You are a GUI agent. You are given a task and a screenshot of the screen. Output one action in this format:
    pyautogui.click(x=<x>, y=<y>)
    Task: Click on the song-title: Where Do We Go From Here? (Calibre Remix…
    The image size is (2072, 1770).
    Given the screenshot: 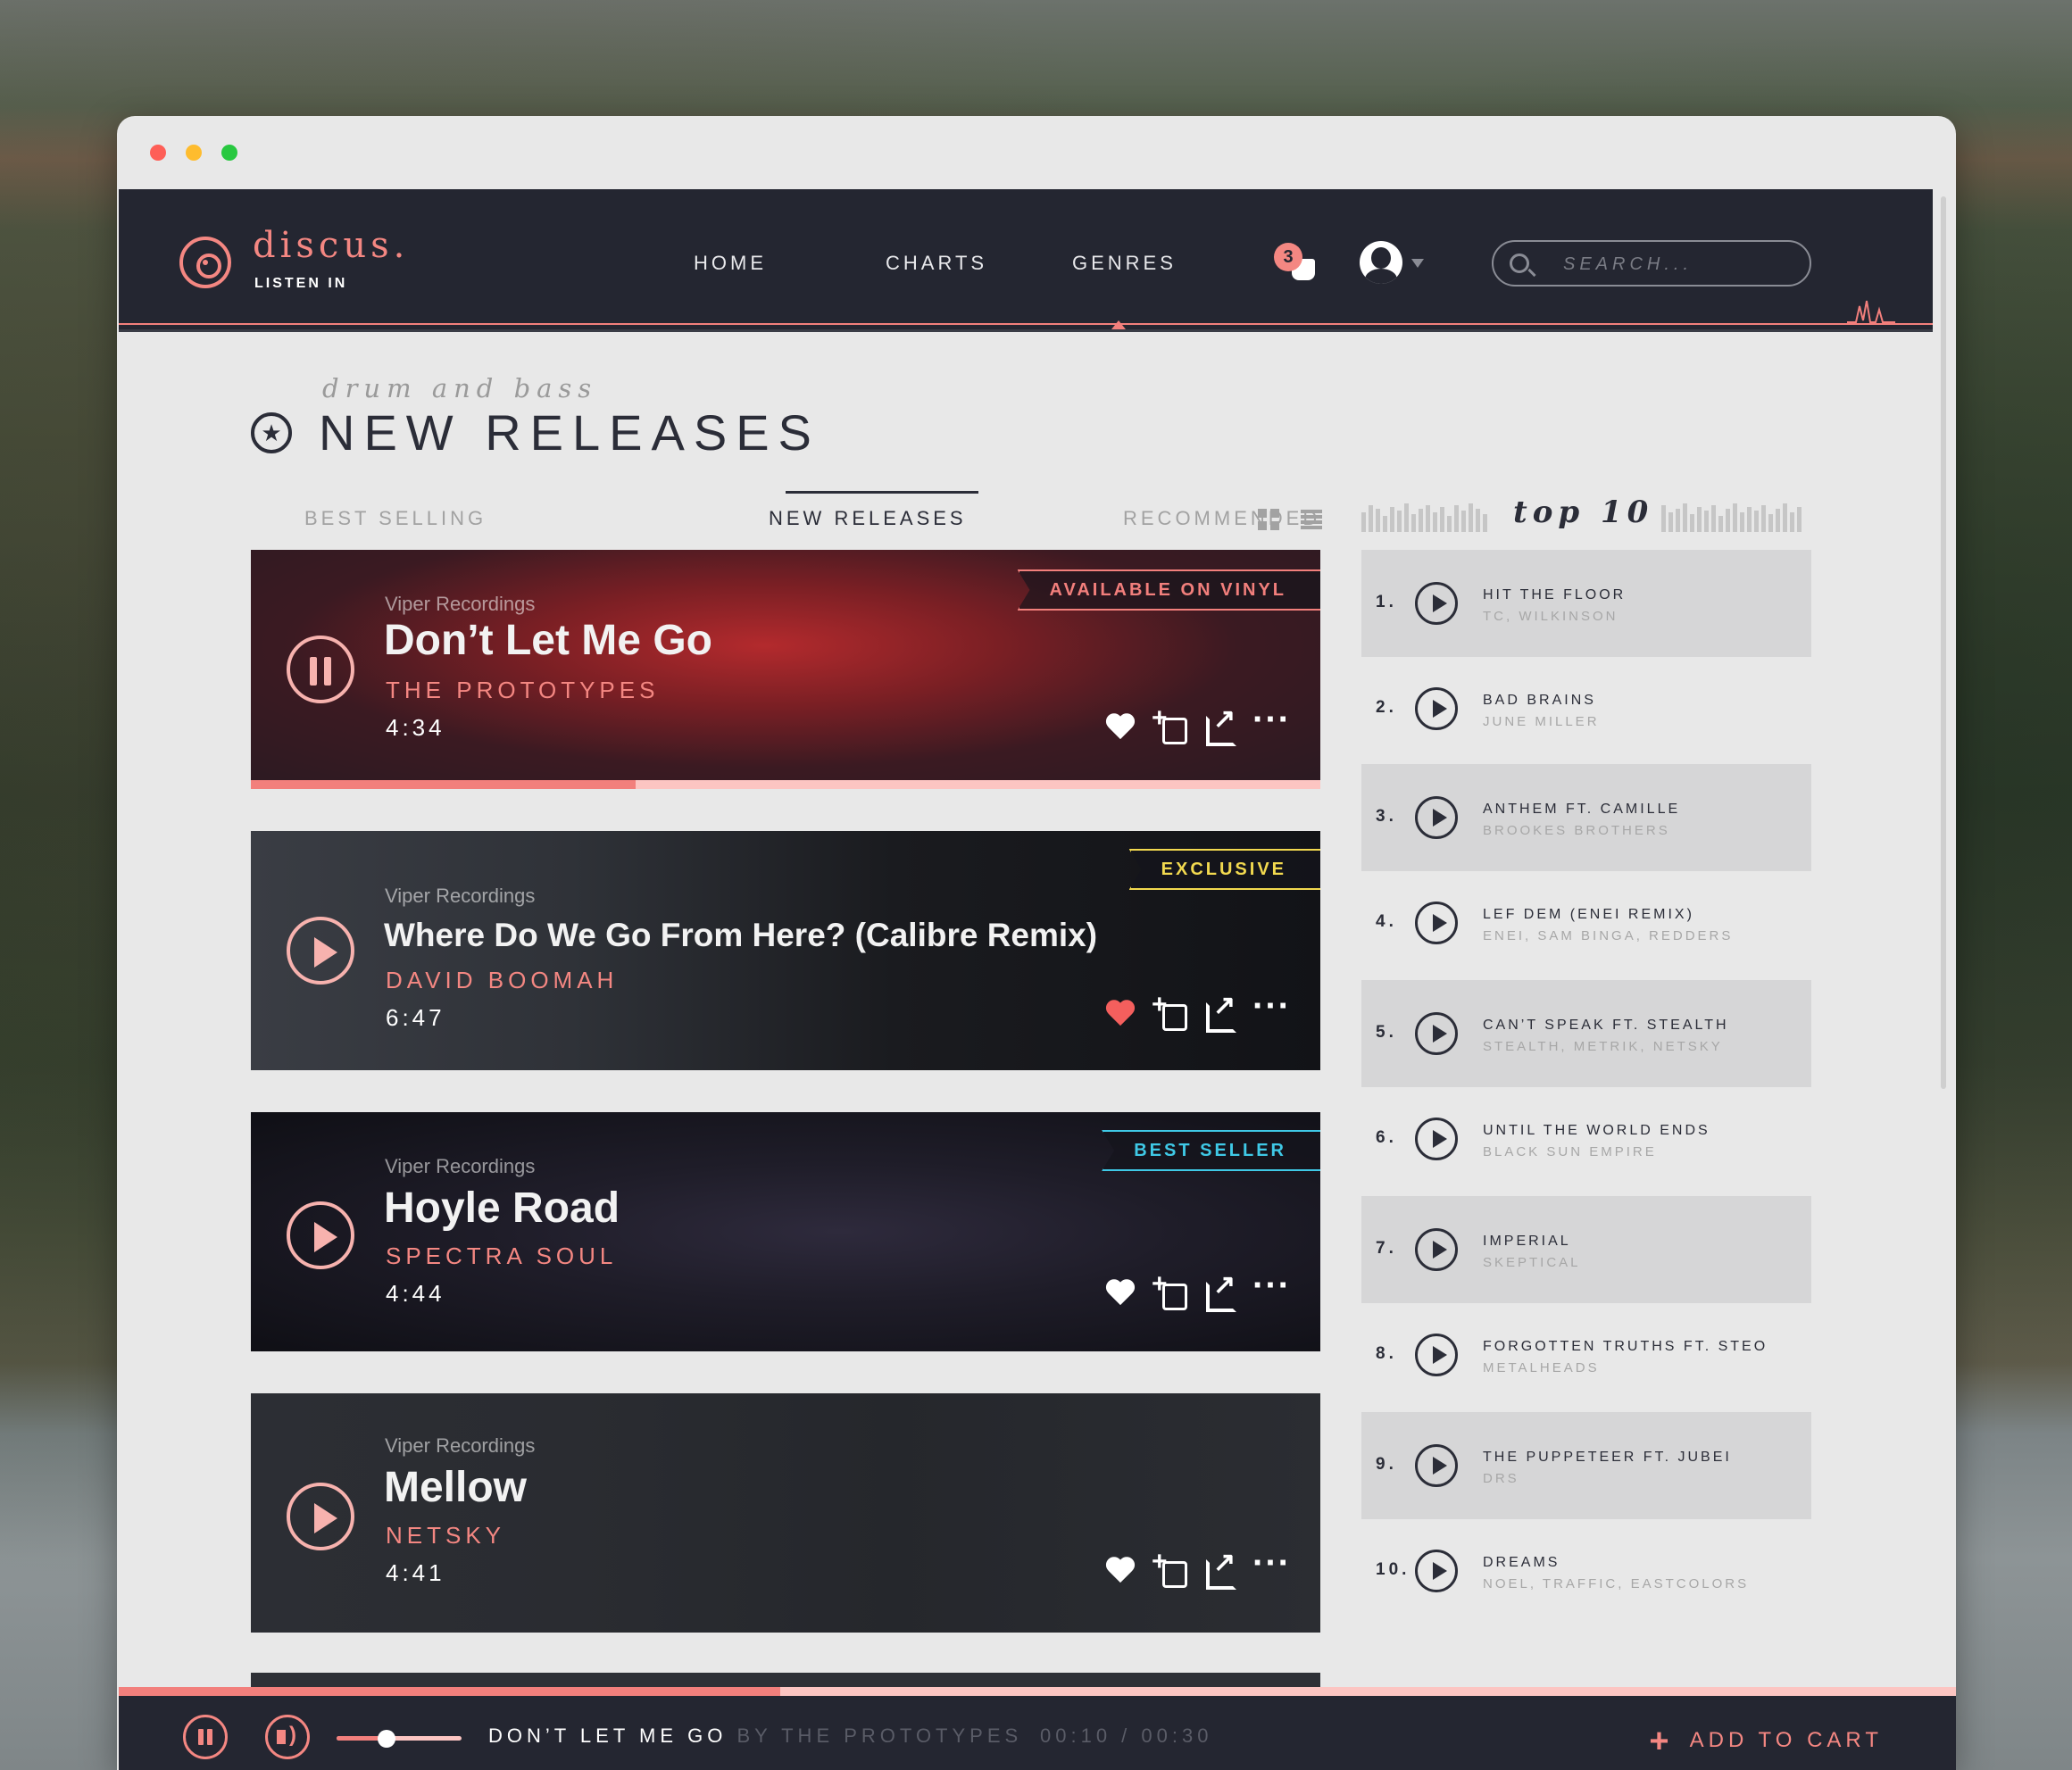 What is the action you would take?
    pyautogui.click(x=740, y=935)
    